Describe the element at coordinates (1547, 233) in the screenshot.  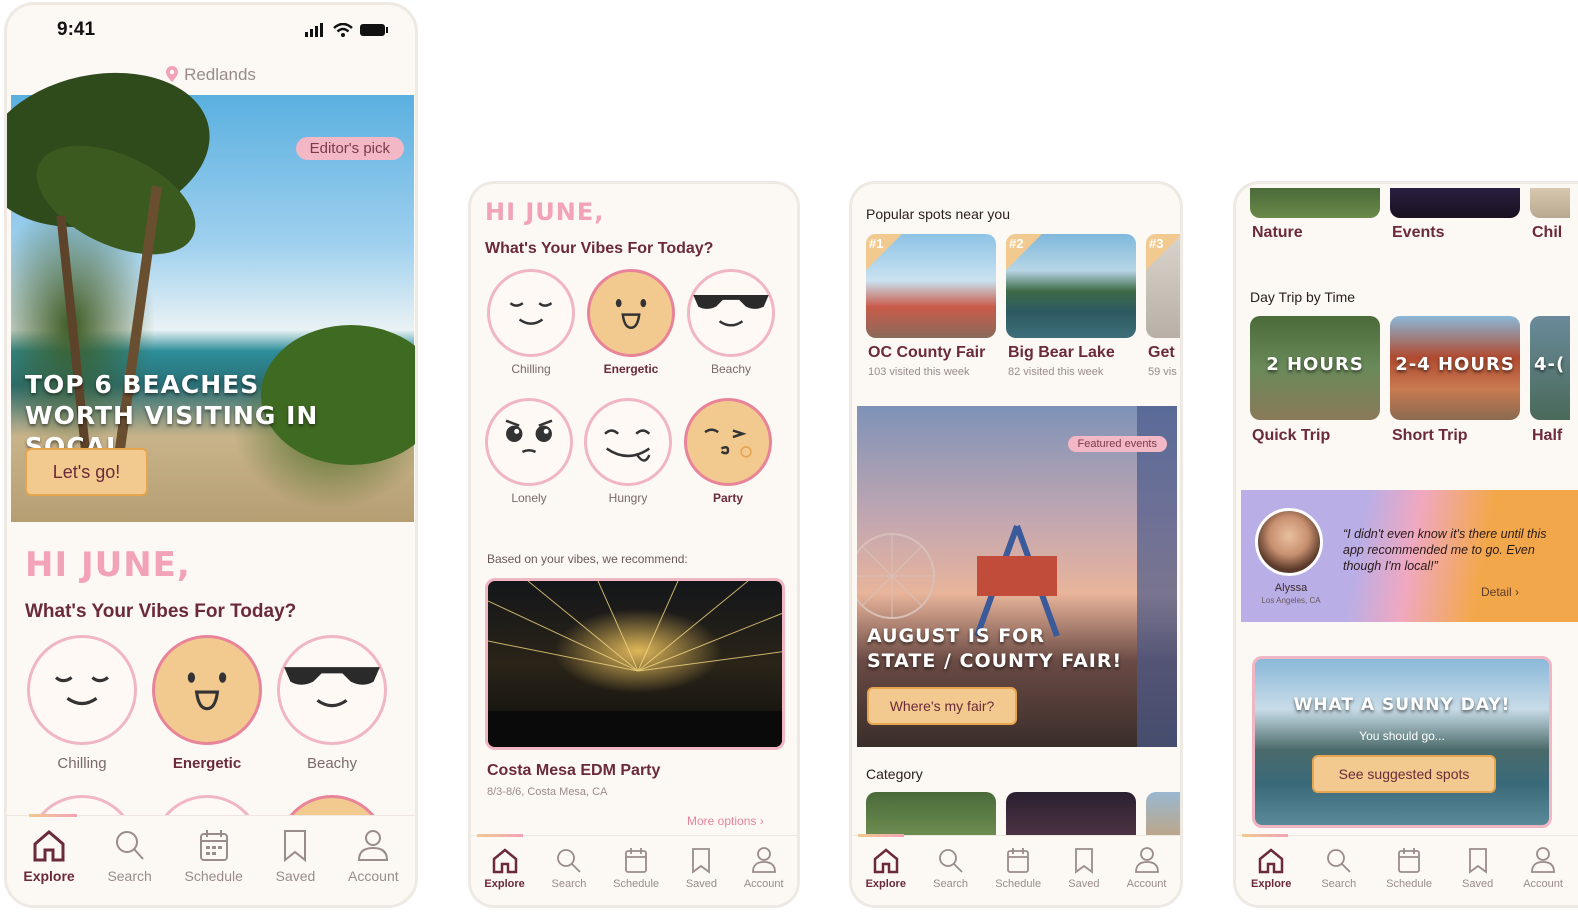
I see `category-label: Chil` at that location.